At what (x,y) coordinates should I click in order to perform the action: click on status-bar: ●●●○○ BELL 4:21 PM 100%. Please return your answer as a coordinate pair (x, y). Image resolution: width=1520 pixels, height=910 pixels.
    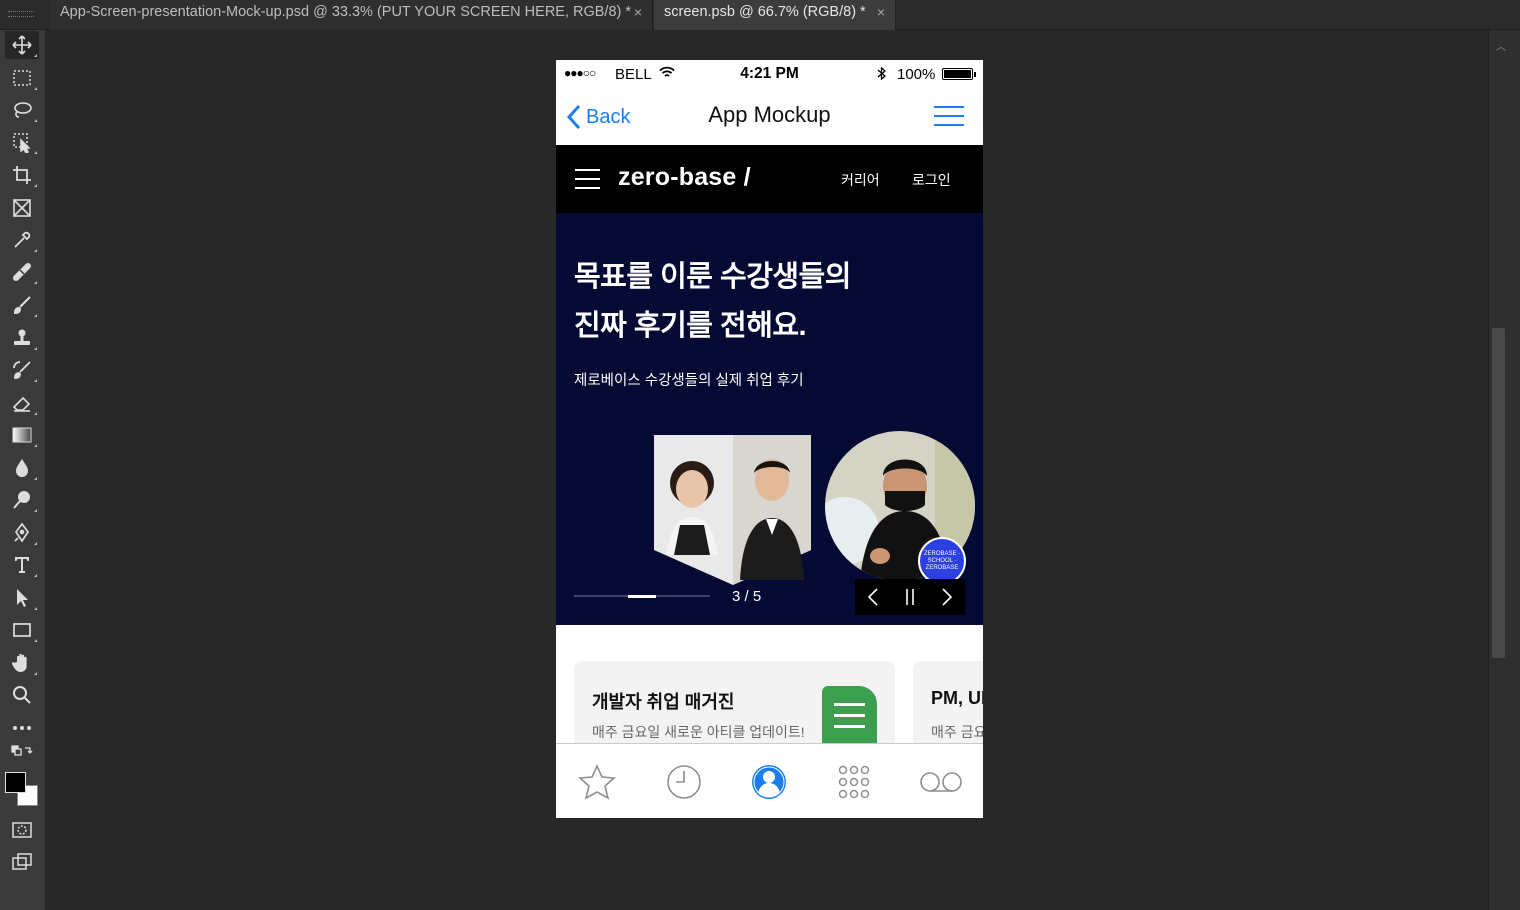
    Looking at the image, I should click on (769, 74).